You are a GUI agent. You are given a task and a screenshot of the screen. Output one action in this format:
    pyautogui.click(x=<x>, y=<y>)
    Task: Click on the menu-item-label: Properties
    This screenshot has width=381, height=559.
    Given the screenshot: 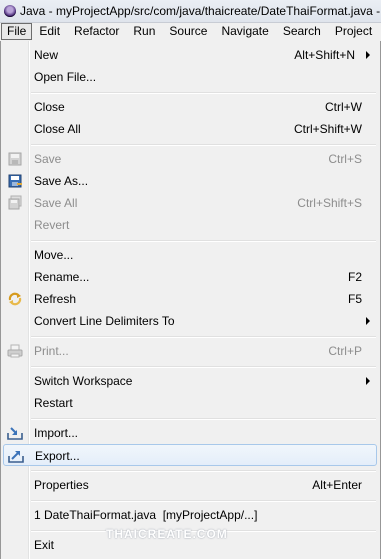 What is the action you would take?
    pyautogui.click(x=61, y=485)
    